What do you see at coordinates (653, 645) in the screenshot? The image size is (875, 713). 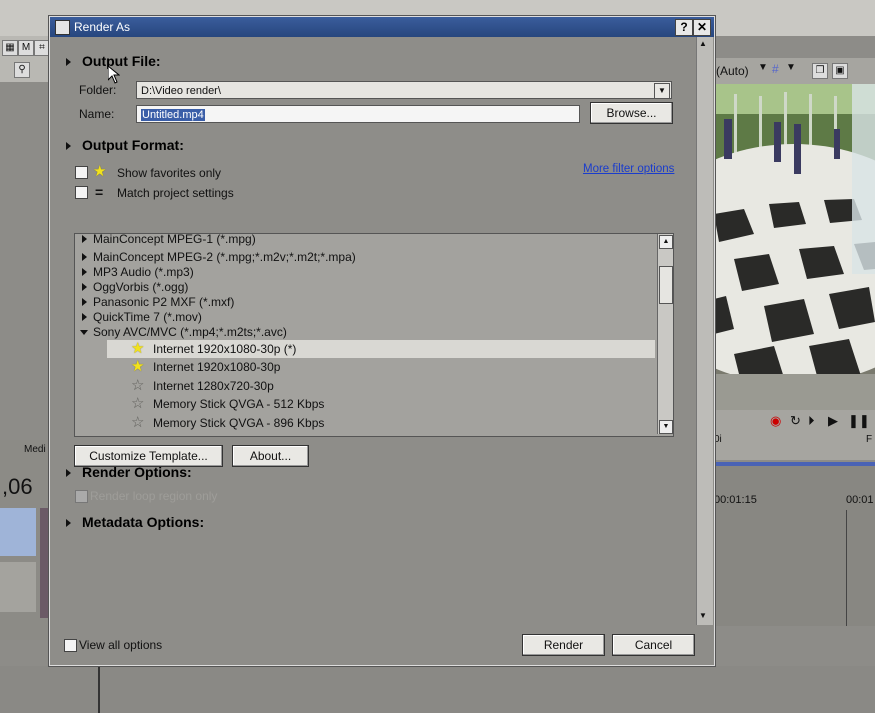 I see `cancel-button: Cancel` at bounding box center [653, 645].